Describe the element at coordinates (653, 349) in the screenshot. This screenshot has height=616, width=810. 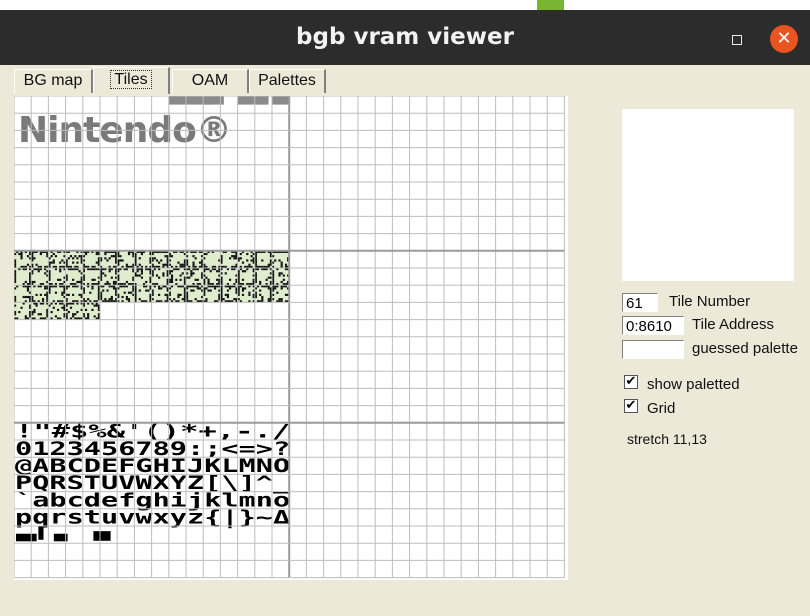
I see `guessed-palette-field` at that location.